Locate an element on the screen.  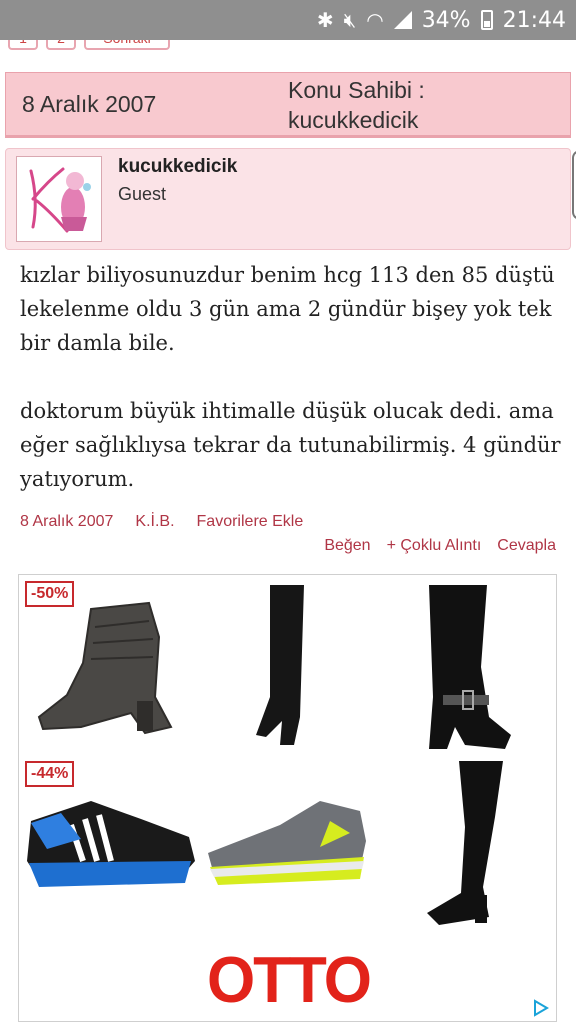
discount-badge: -50% is located at coordinates (50, 594).